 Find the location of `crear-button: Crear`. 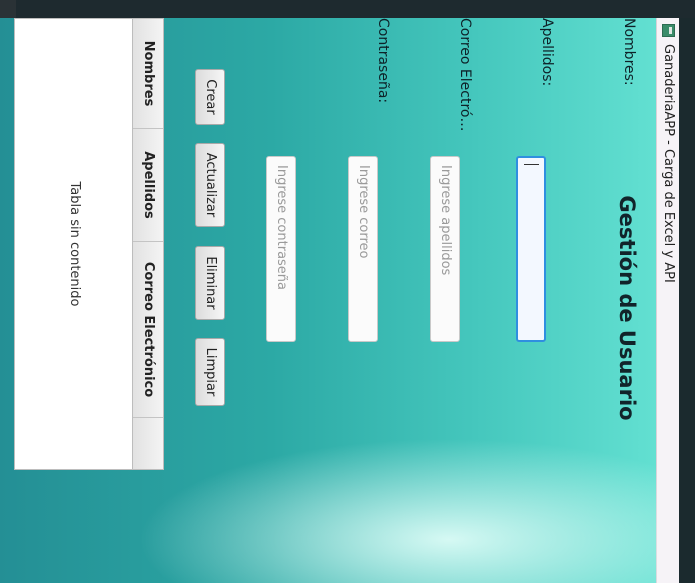

crear-button: Crear is located at coordinates (210, 97).